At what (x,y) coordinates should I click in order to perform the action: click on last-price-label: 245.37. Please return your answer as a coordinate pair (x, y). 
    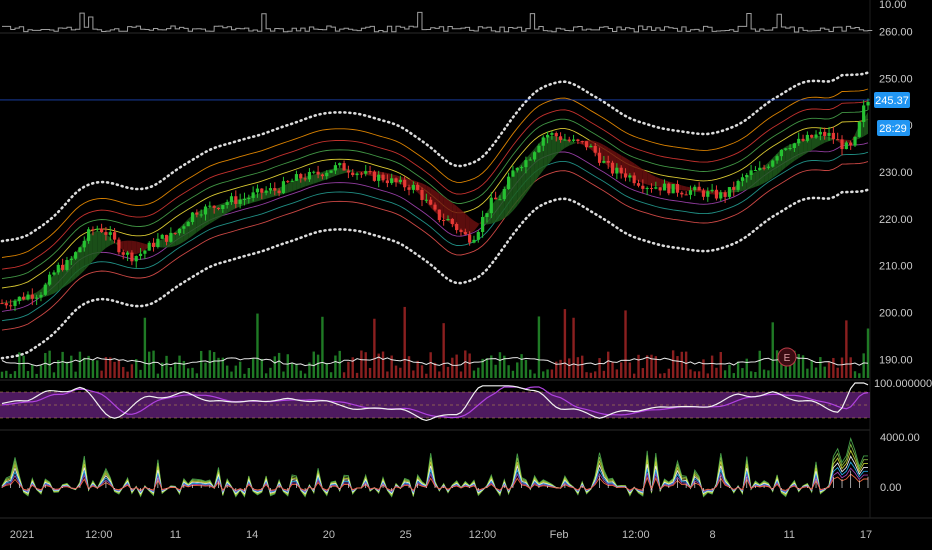
    Looking at the image, I should click on (892, 99).